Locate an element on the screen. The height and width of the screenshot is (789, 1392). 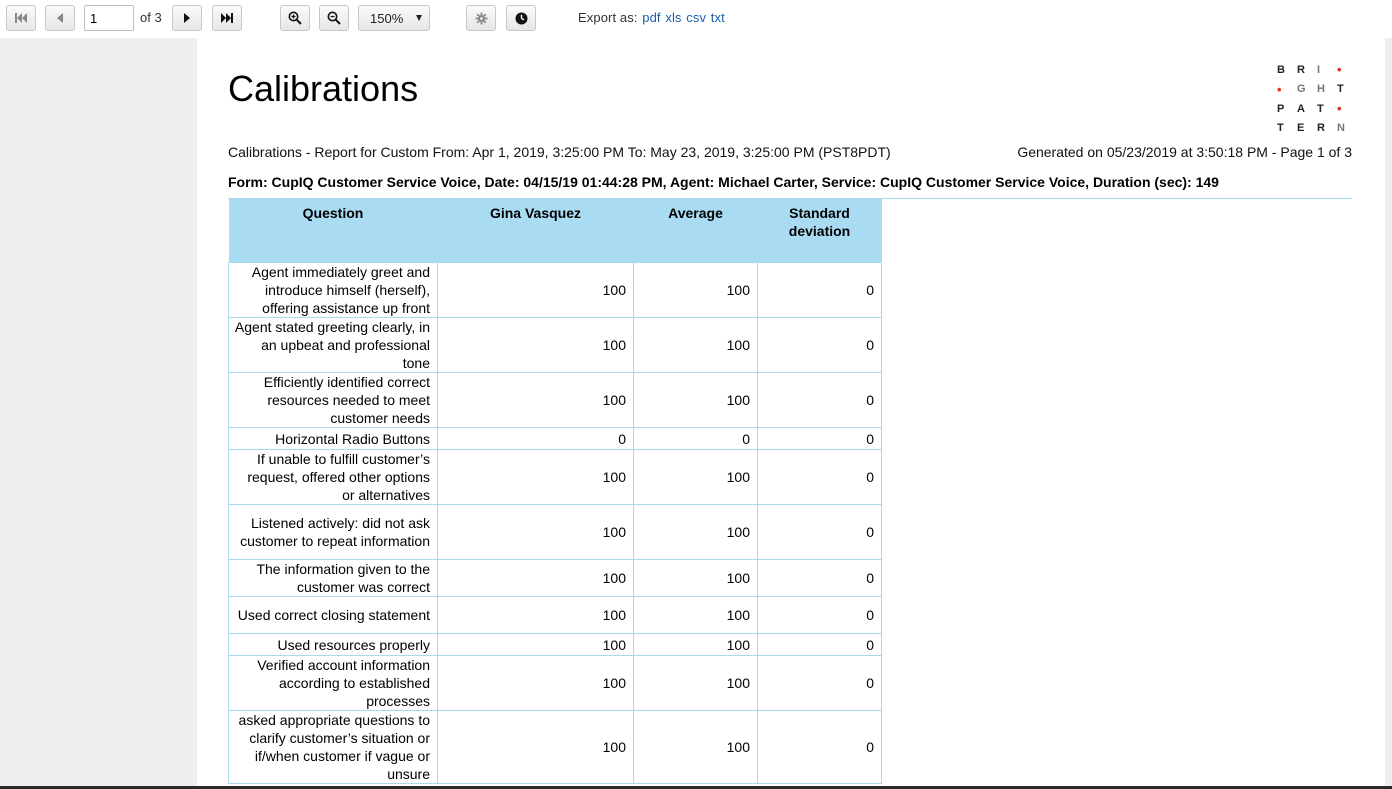
zoom-level-value: 150% is located at coordinates (387, 18).